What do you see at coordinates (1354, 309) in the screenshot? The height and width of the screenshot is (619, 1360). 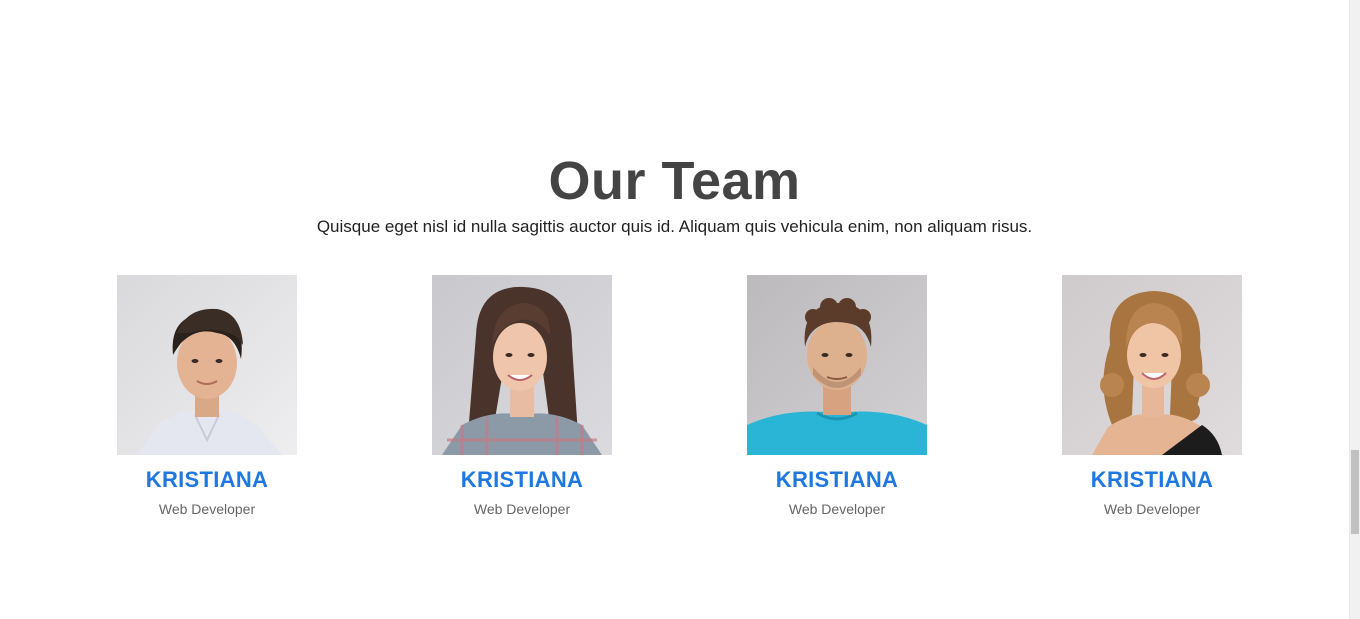 I see `vertical-scrollbar` at bounding box center [1354, 309].